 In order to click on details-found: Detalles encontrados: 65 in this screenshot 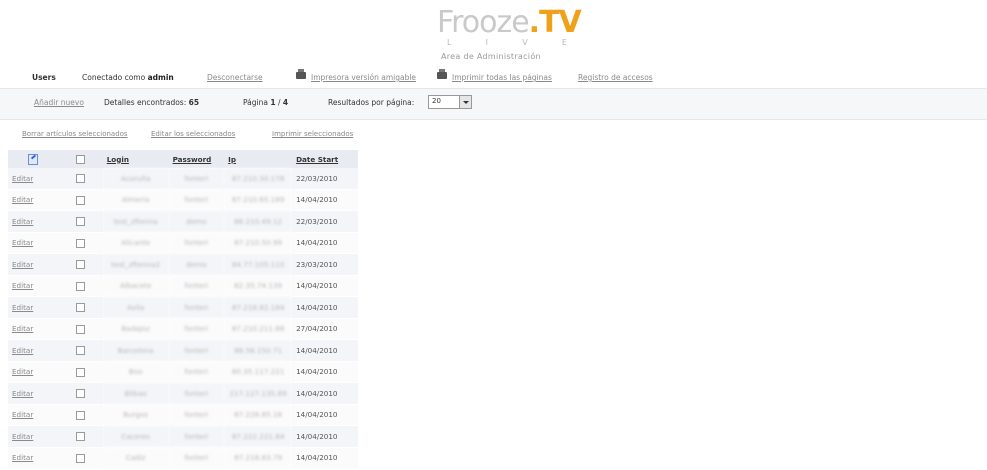, I will do `click(151, 102)`.